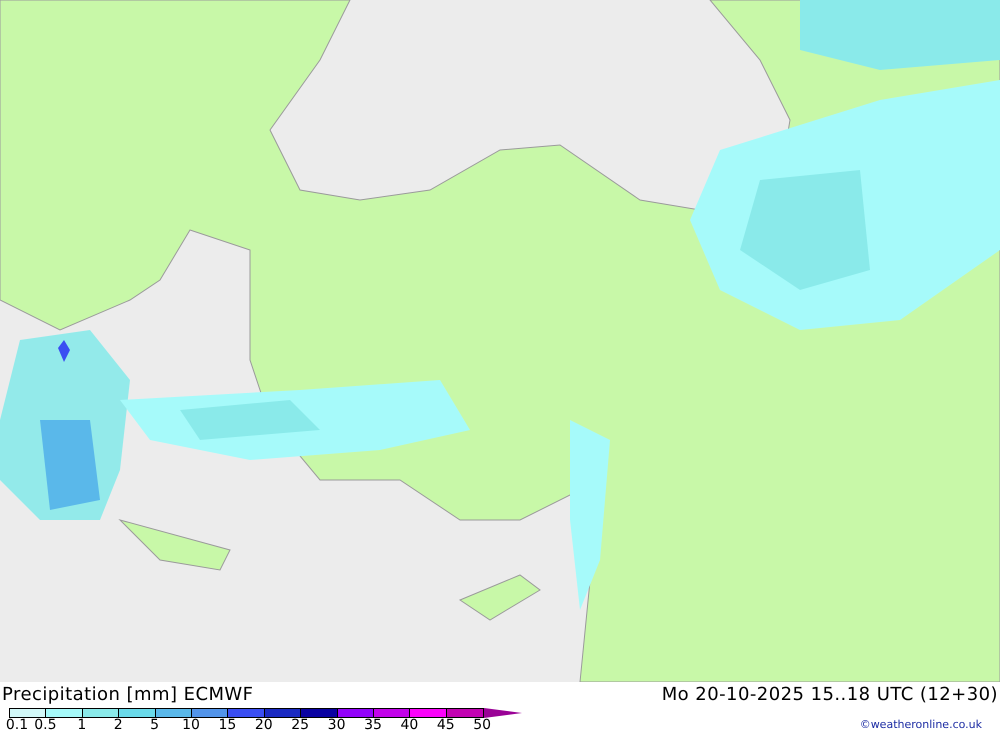 This screenshot has height=733, width=1000. I want to click on scale-tick-label: 10, so click(191, 725).